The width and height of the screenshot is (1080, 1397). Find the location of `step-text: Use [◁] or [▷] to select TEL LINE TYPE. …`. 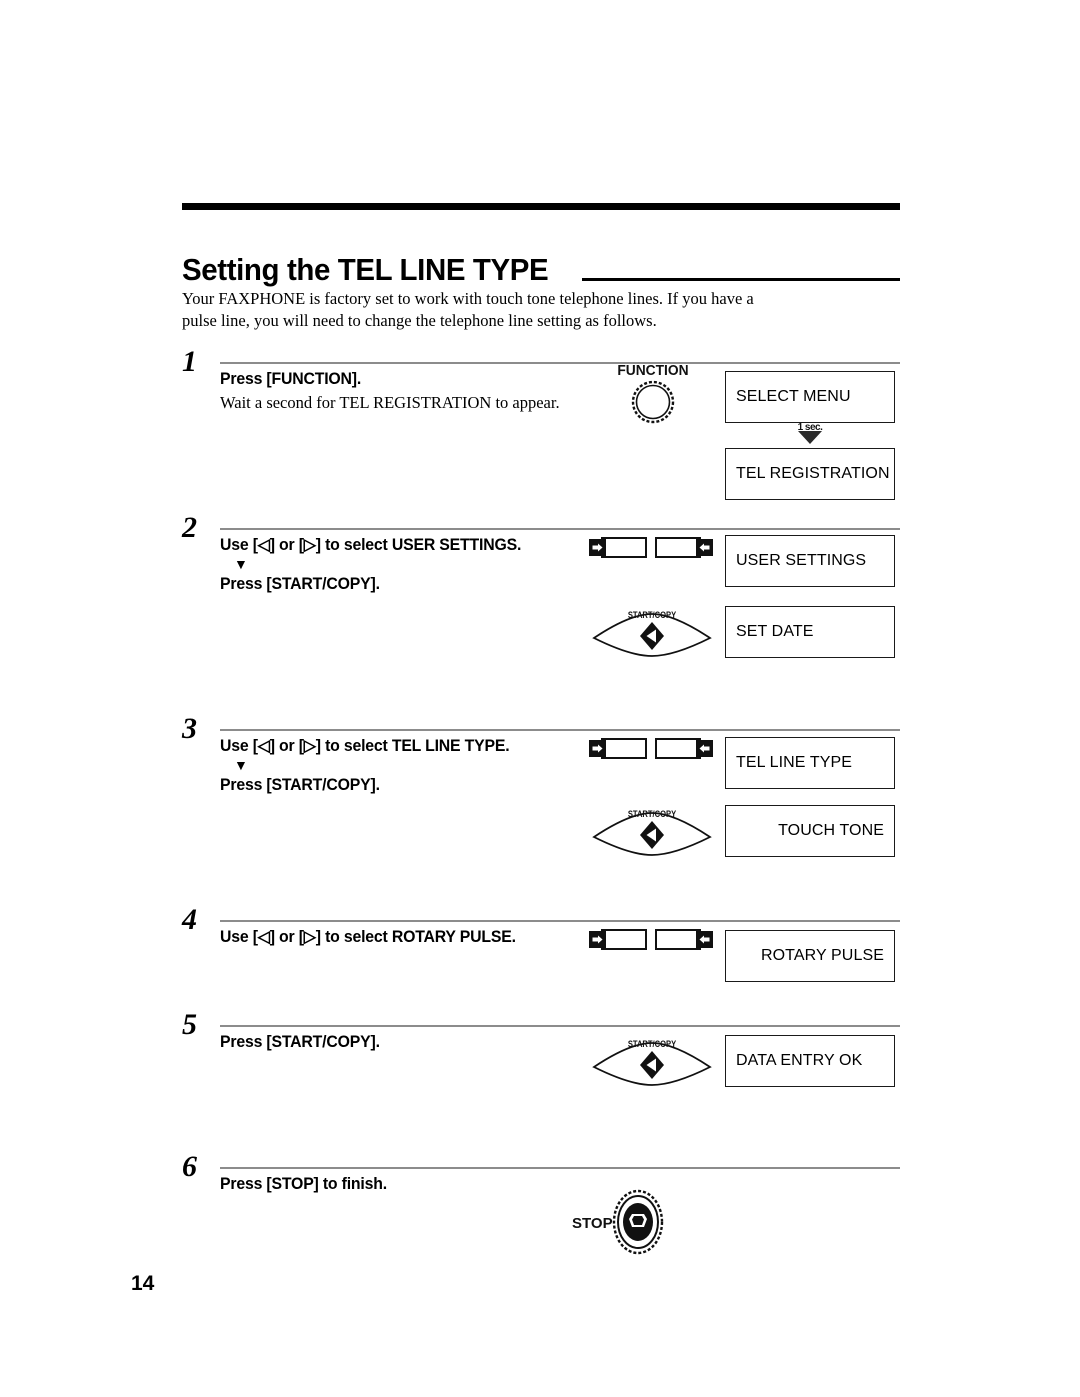

step-text: Use [◁] or [▷] to select TEL LINE TYPE. … is located at coordinates (415, 765).